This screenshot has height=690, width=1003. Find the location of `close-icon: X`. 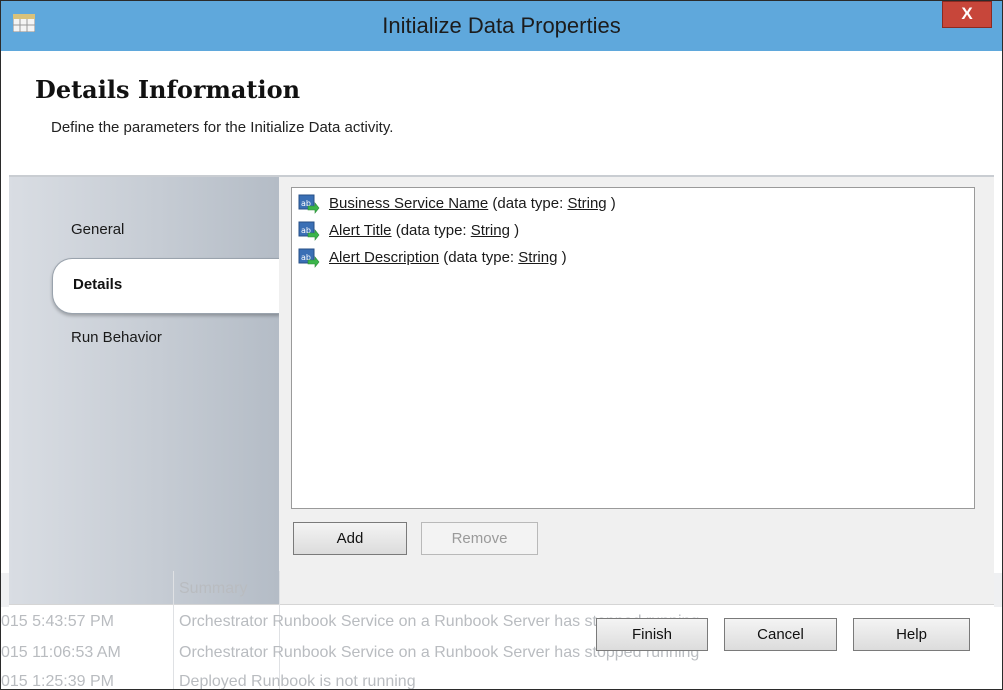

close-icon: X is located at coordinates (967, 13).